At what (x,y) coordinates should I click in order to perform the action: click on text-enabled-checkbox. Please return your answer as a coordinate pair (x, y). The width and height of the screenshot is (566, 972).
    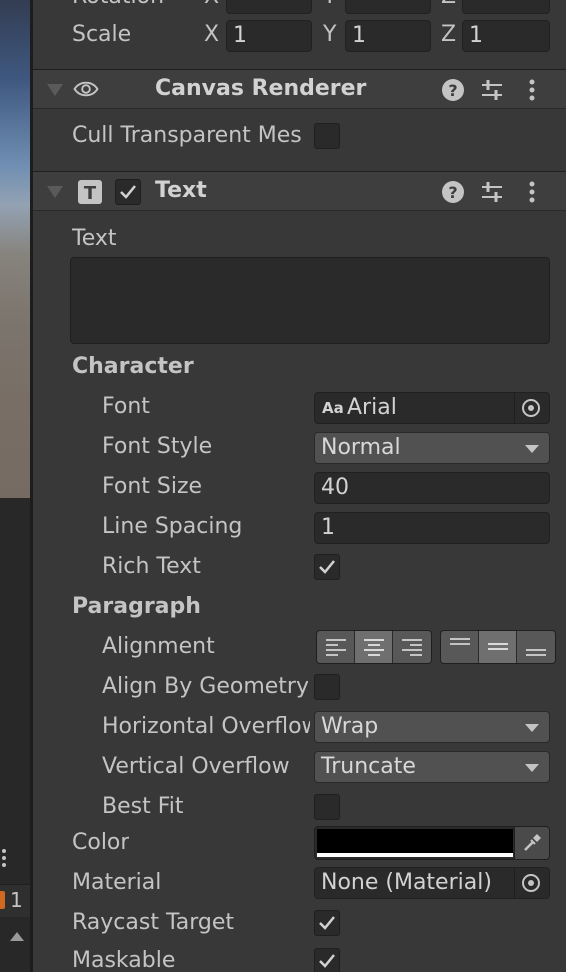
    Looking at the image, I should click on (128, 192).